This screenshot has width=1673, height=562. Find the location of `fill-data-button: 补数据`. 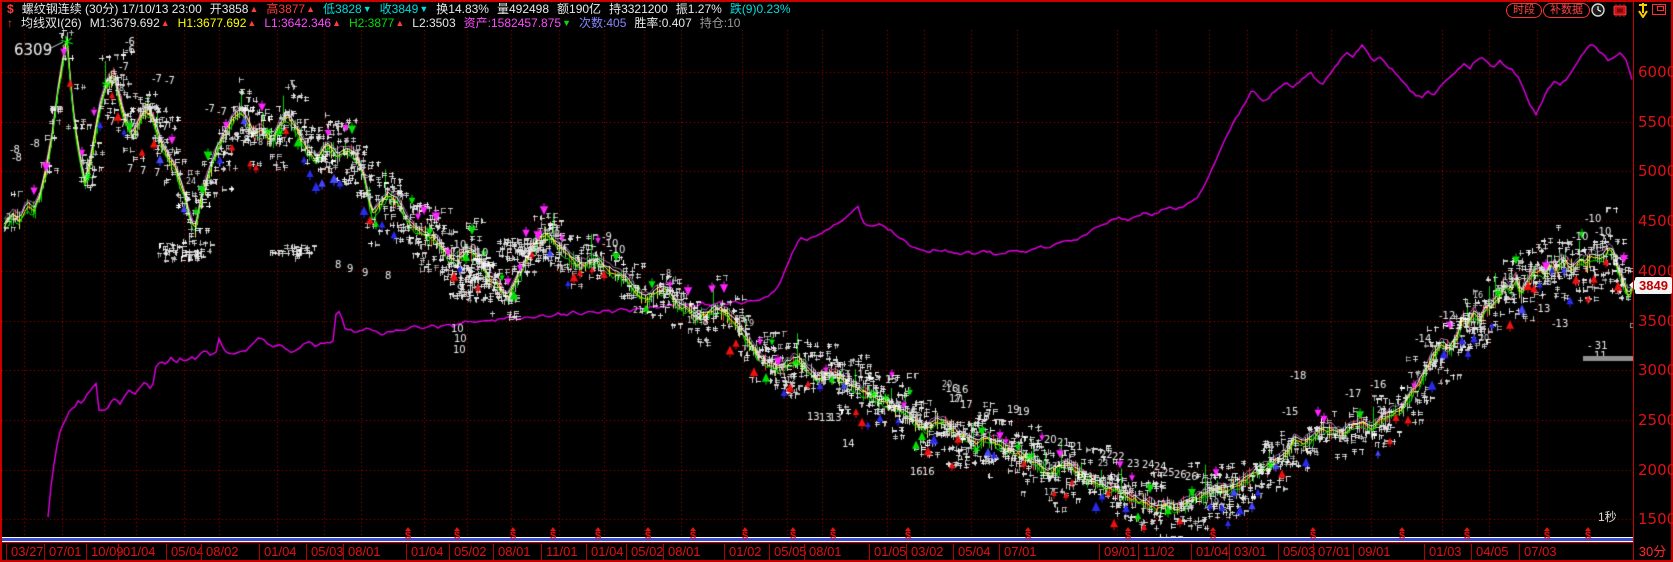

fill-data-button: 补数据 is located at coordinates (1566, 10).